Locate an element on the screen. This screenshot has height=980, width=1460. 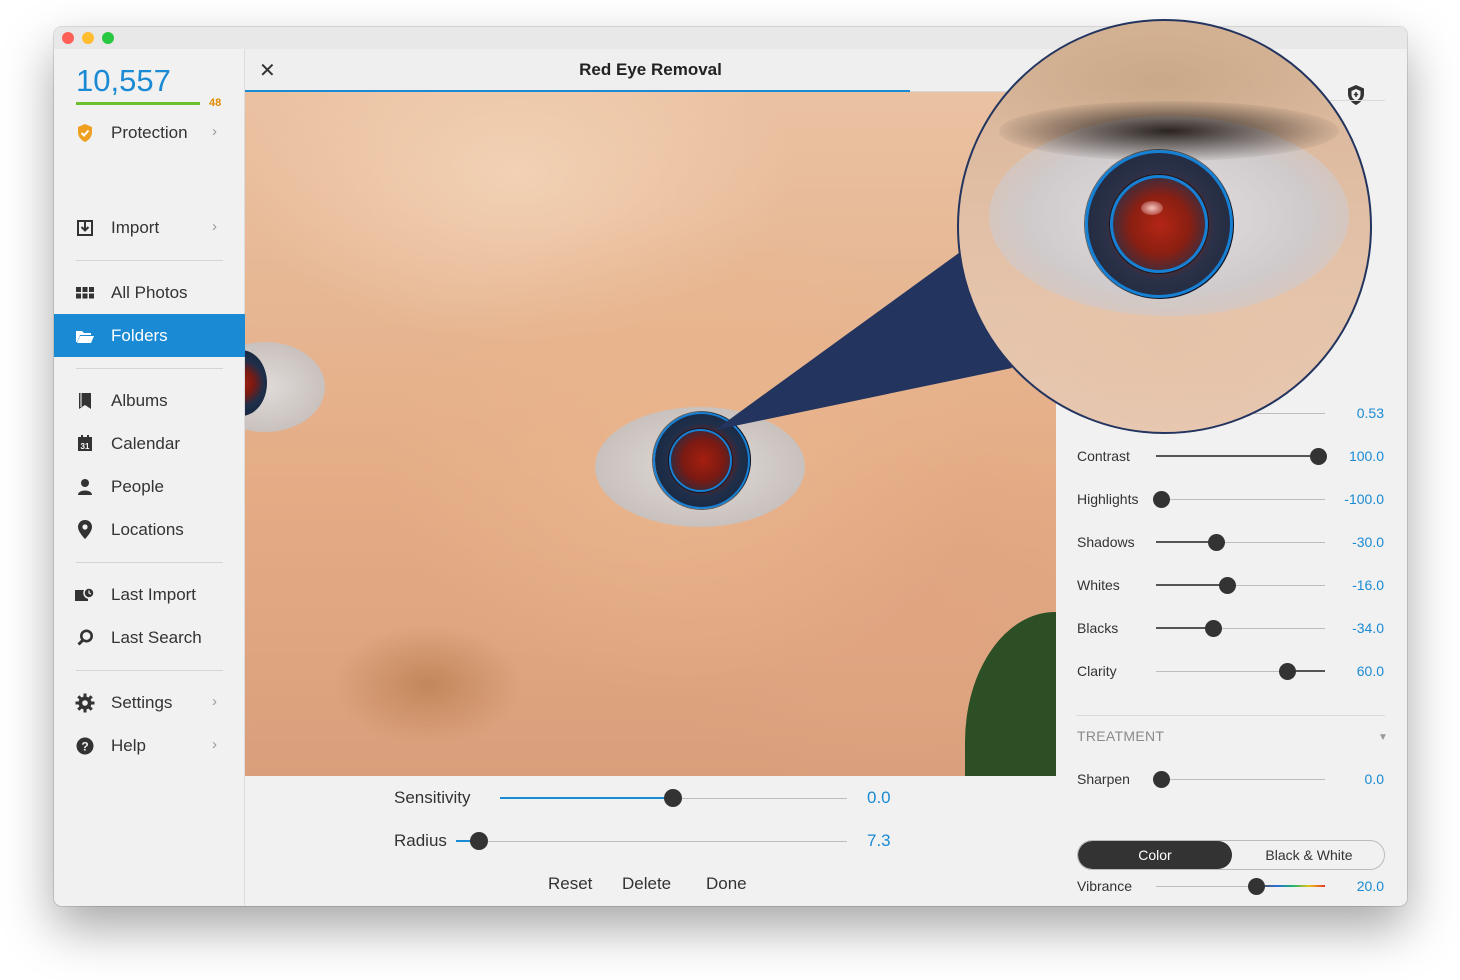
sidebar-item-label: Settings is located at coordinates (142, 702).